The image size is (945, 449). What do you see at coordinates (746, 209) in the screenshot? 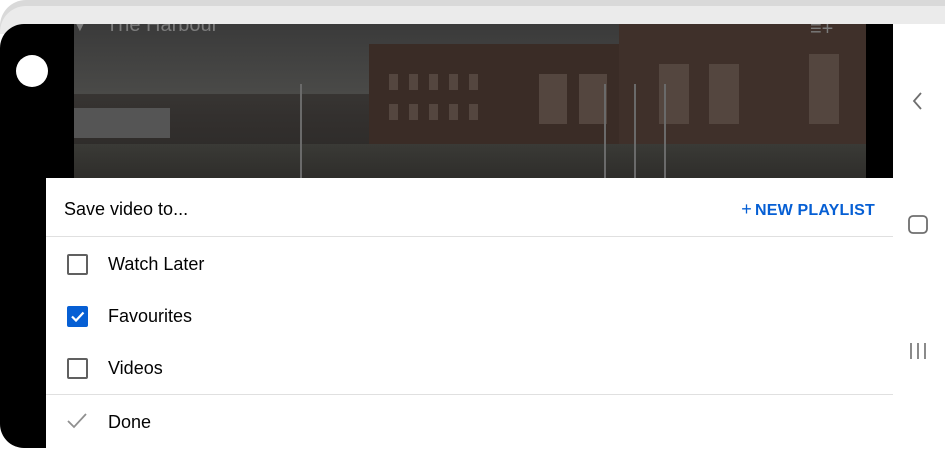
I see `plus-icon: +` at bounding box center [746, 209].